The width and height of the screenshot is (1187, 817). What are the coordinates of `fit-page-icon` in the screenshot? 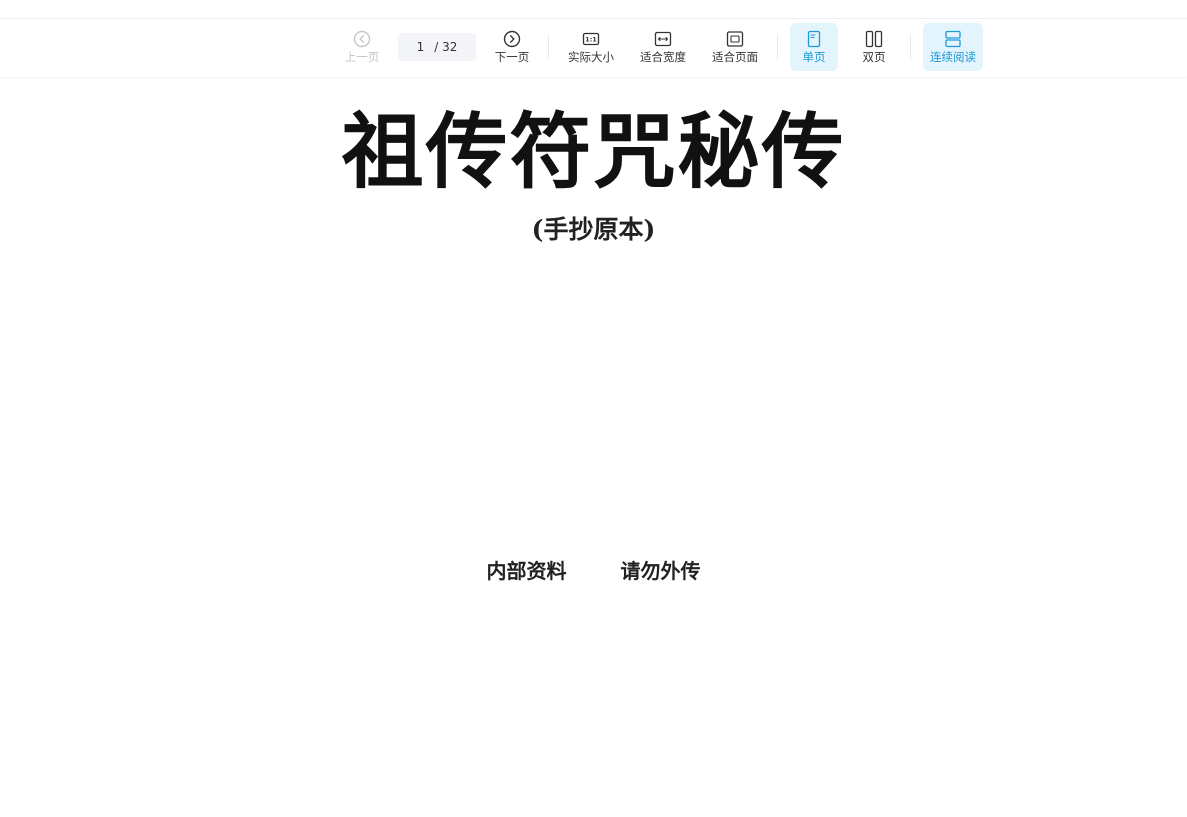 It's located at (735, 39).